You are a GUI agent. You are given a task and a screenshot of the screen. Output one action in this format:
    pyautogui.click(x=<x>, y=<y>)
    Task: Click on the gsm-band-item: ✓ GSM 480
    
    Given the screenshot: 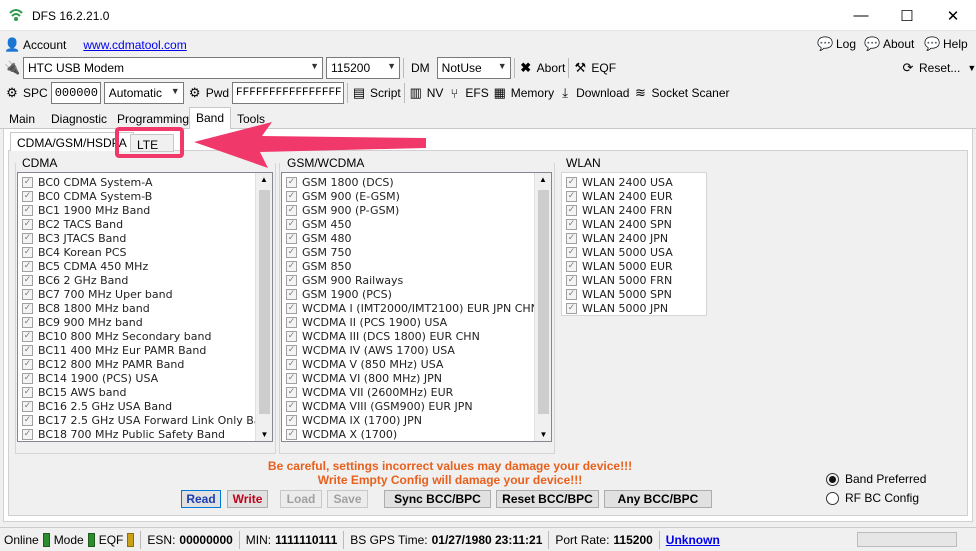 What is the action you would take?
    pyautogui.click(x=408, y=238)
    